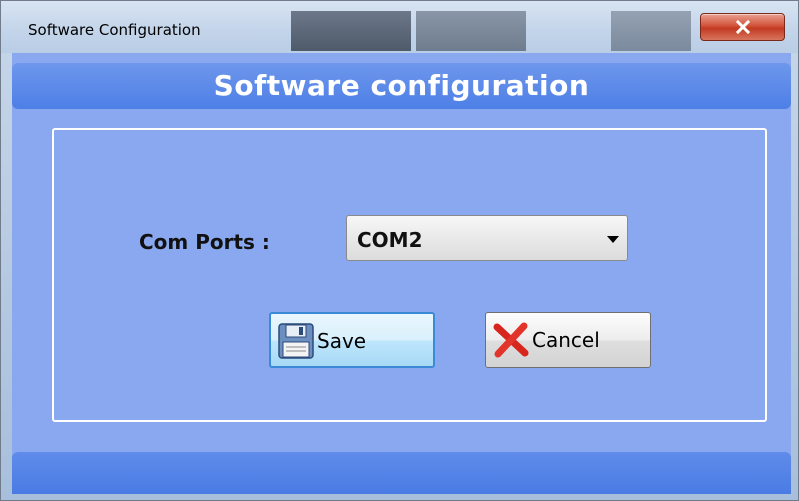 The image size is (799, 501). I want to click on header-band: Software configuration, so click(401, 86).